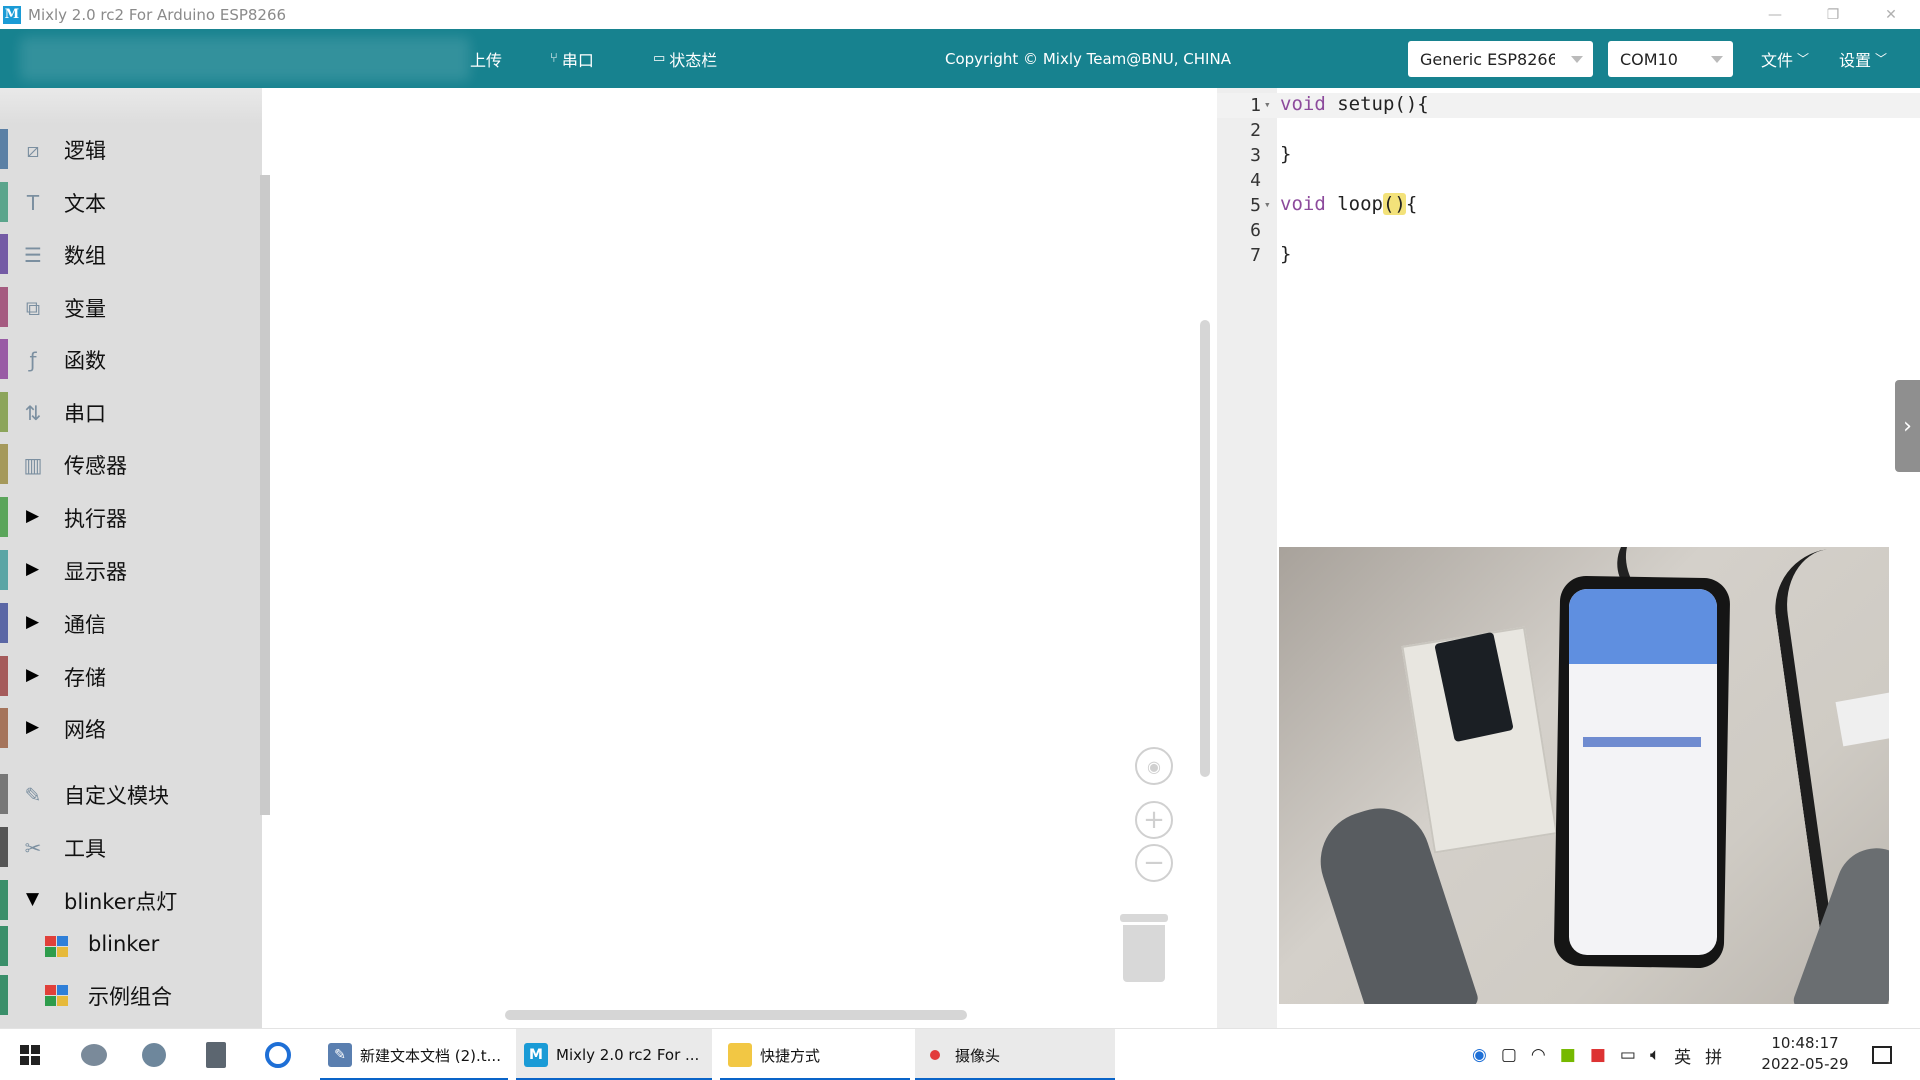 This screenshot has height=1080, width=1920. What do you see at coordinates (1777, 60) in the screenshot?
I see `file-menu-label: 文件` at bounding box center [1777, 60].